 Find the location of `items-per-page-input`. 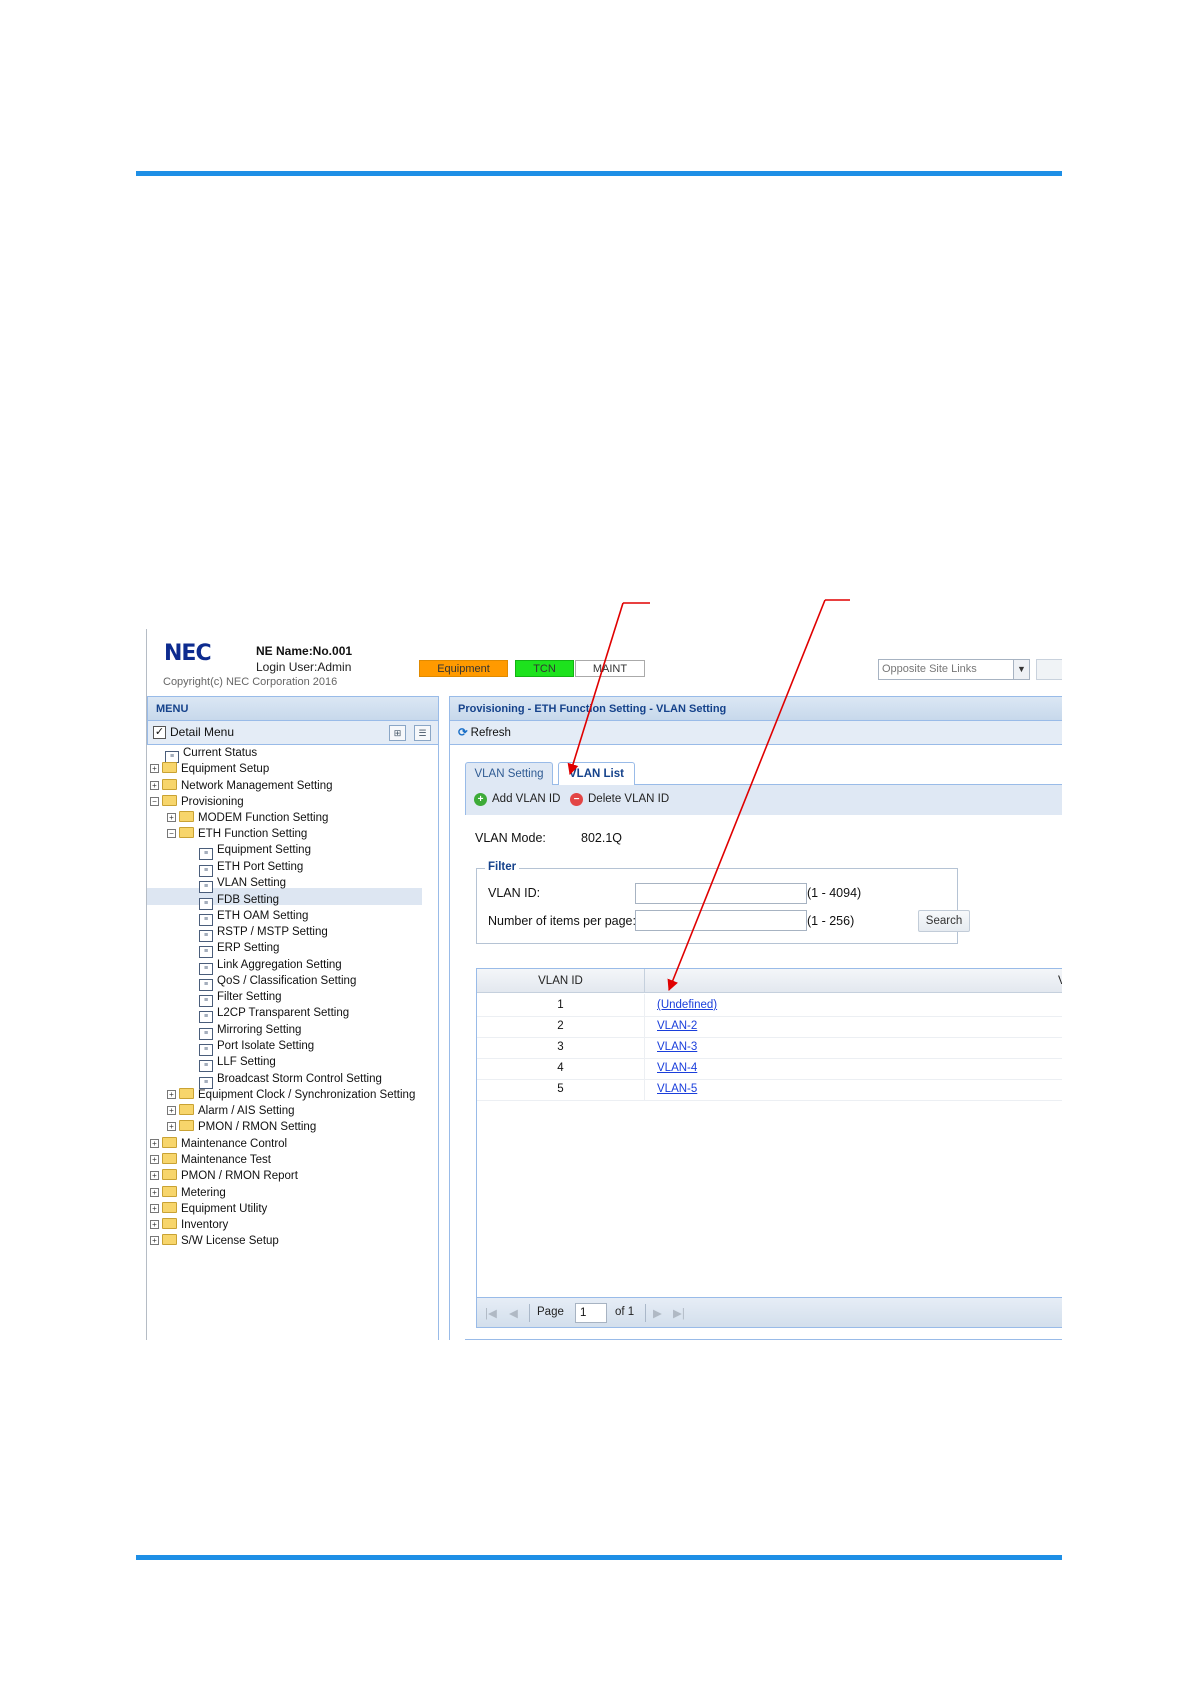

items-per-page-input is located at coordinates (721, 920).